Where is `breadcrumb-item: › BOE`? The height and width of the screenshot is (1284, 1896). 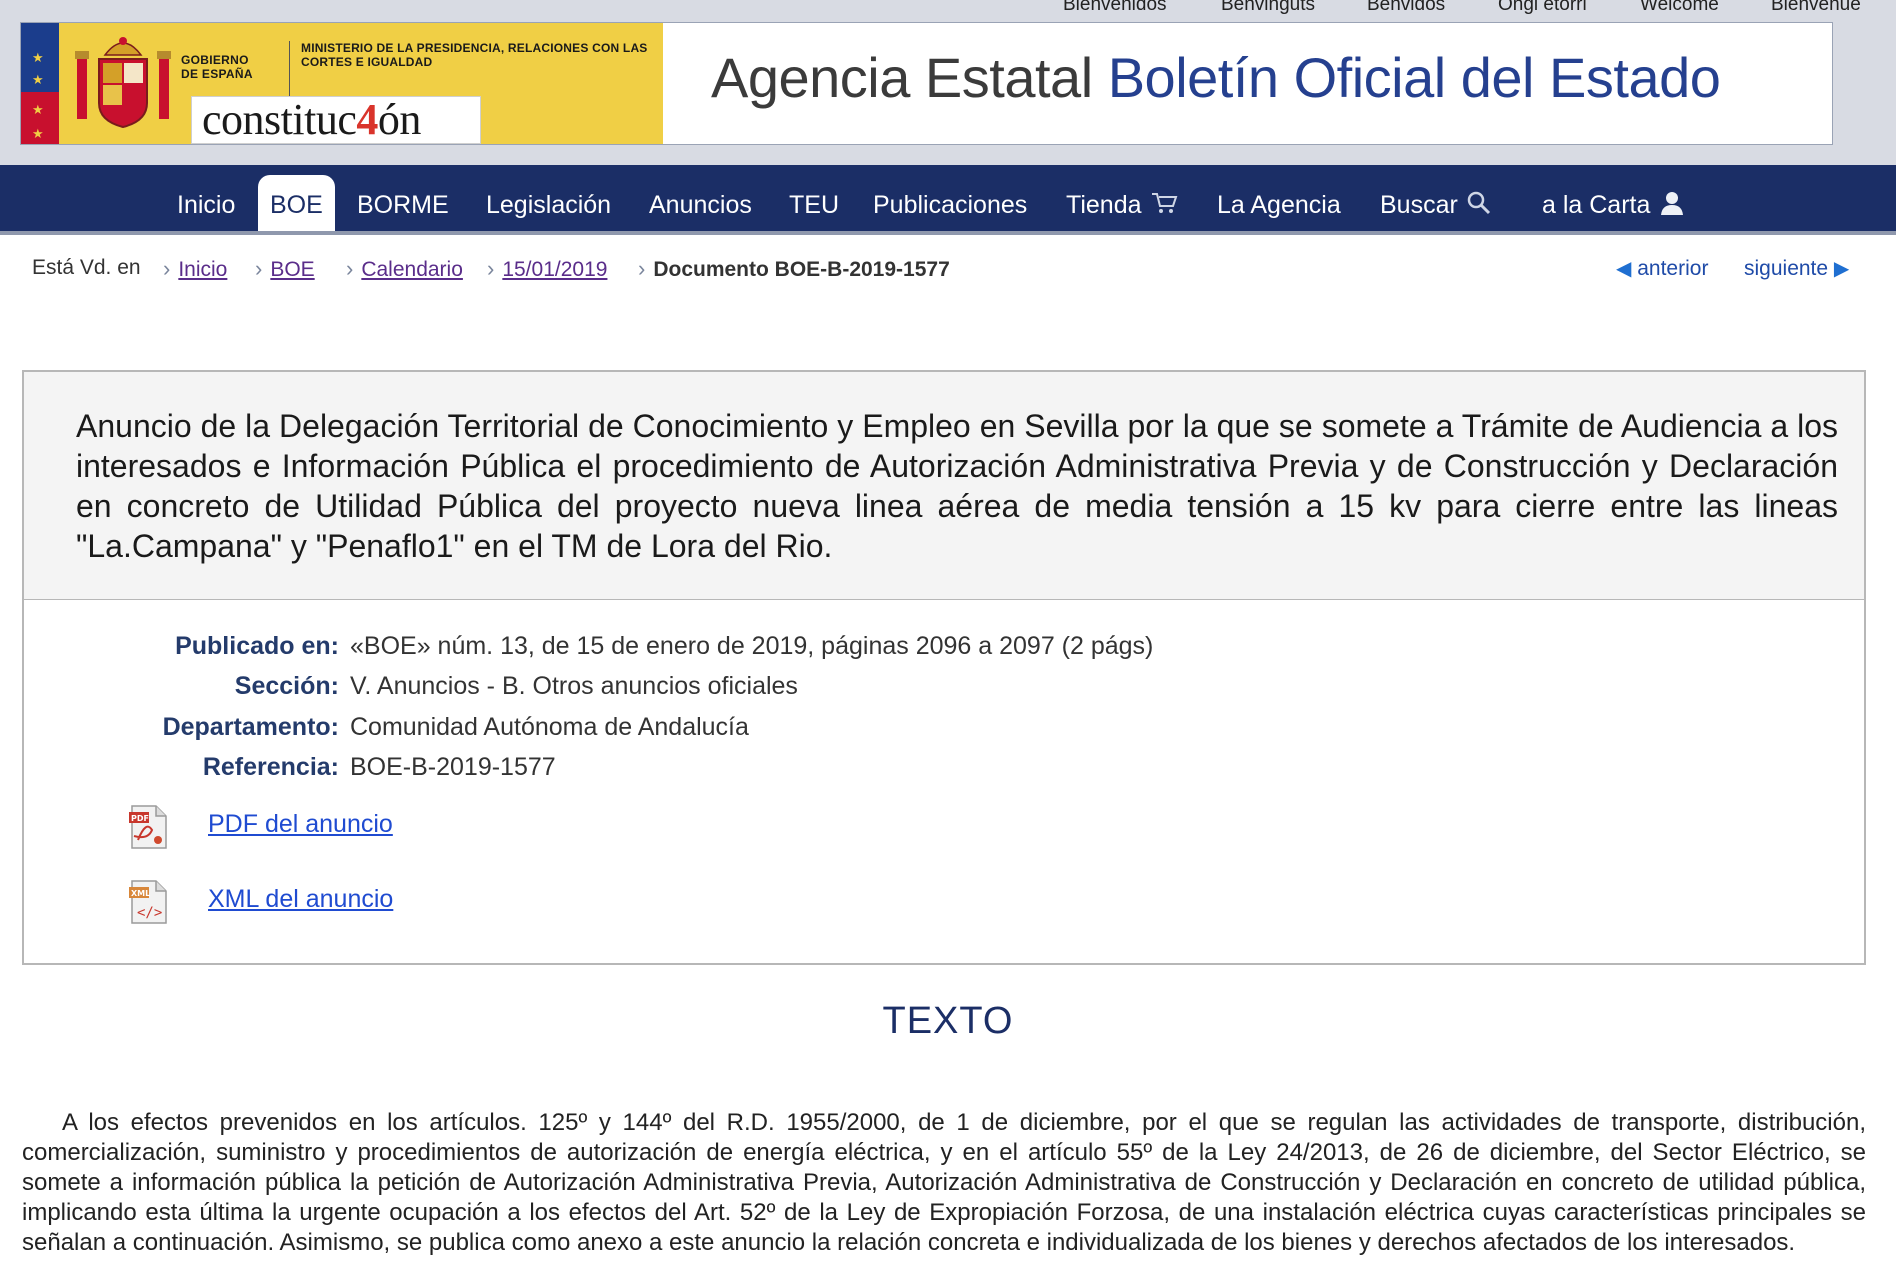
breadcrumb-item: › BOE is located at coordinates (285, 269).